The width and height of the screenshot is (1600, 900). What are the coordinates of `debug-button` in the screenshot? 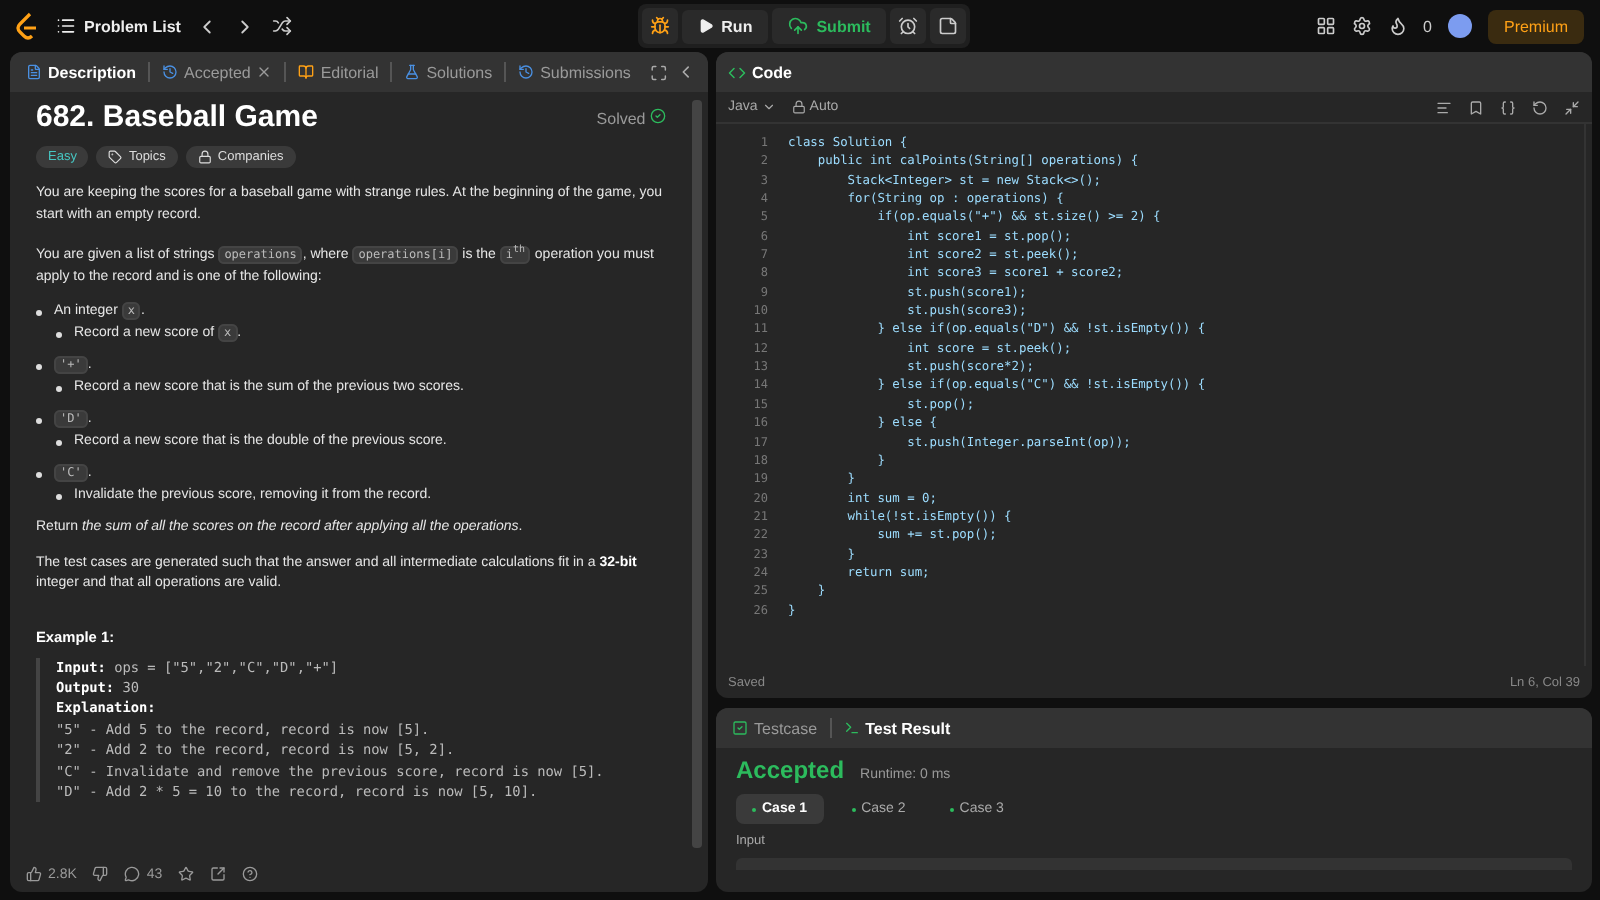 It's located at (659, 26).